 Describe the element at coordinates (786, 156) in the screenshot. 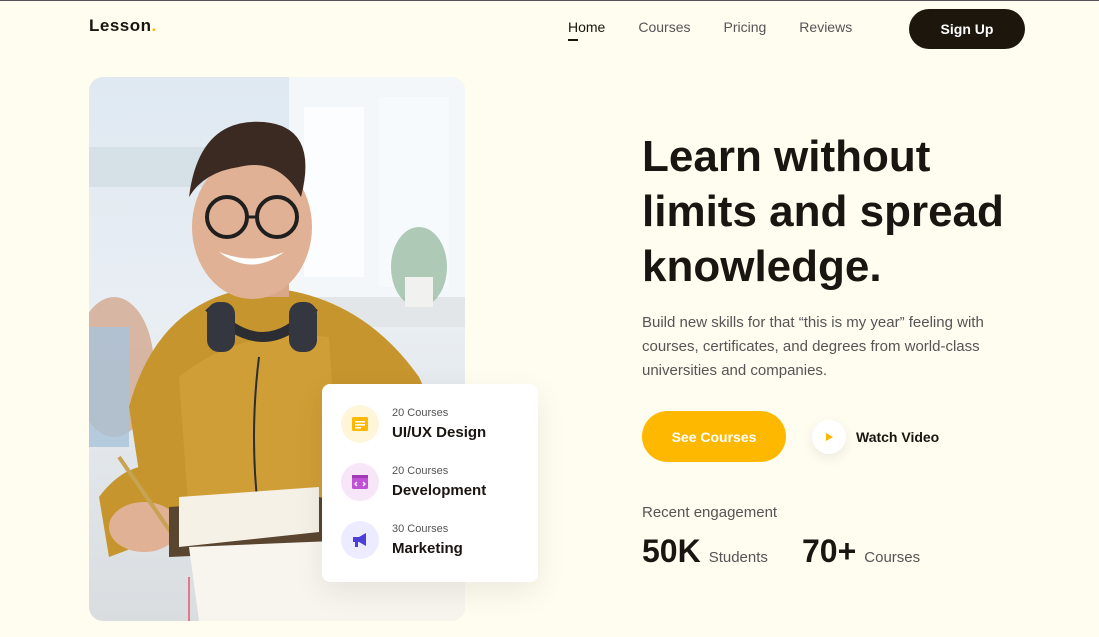

I see `hero-title-line: Learn without` at that location.